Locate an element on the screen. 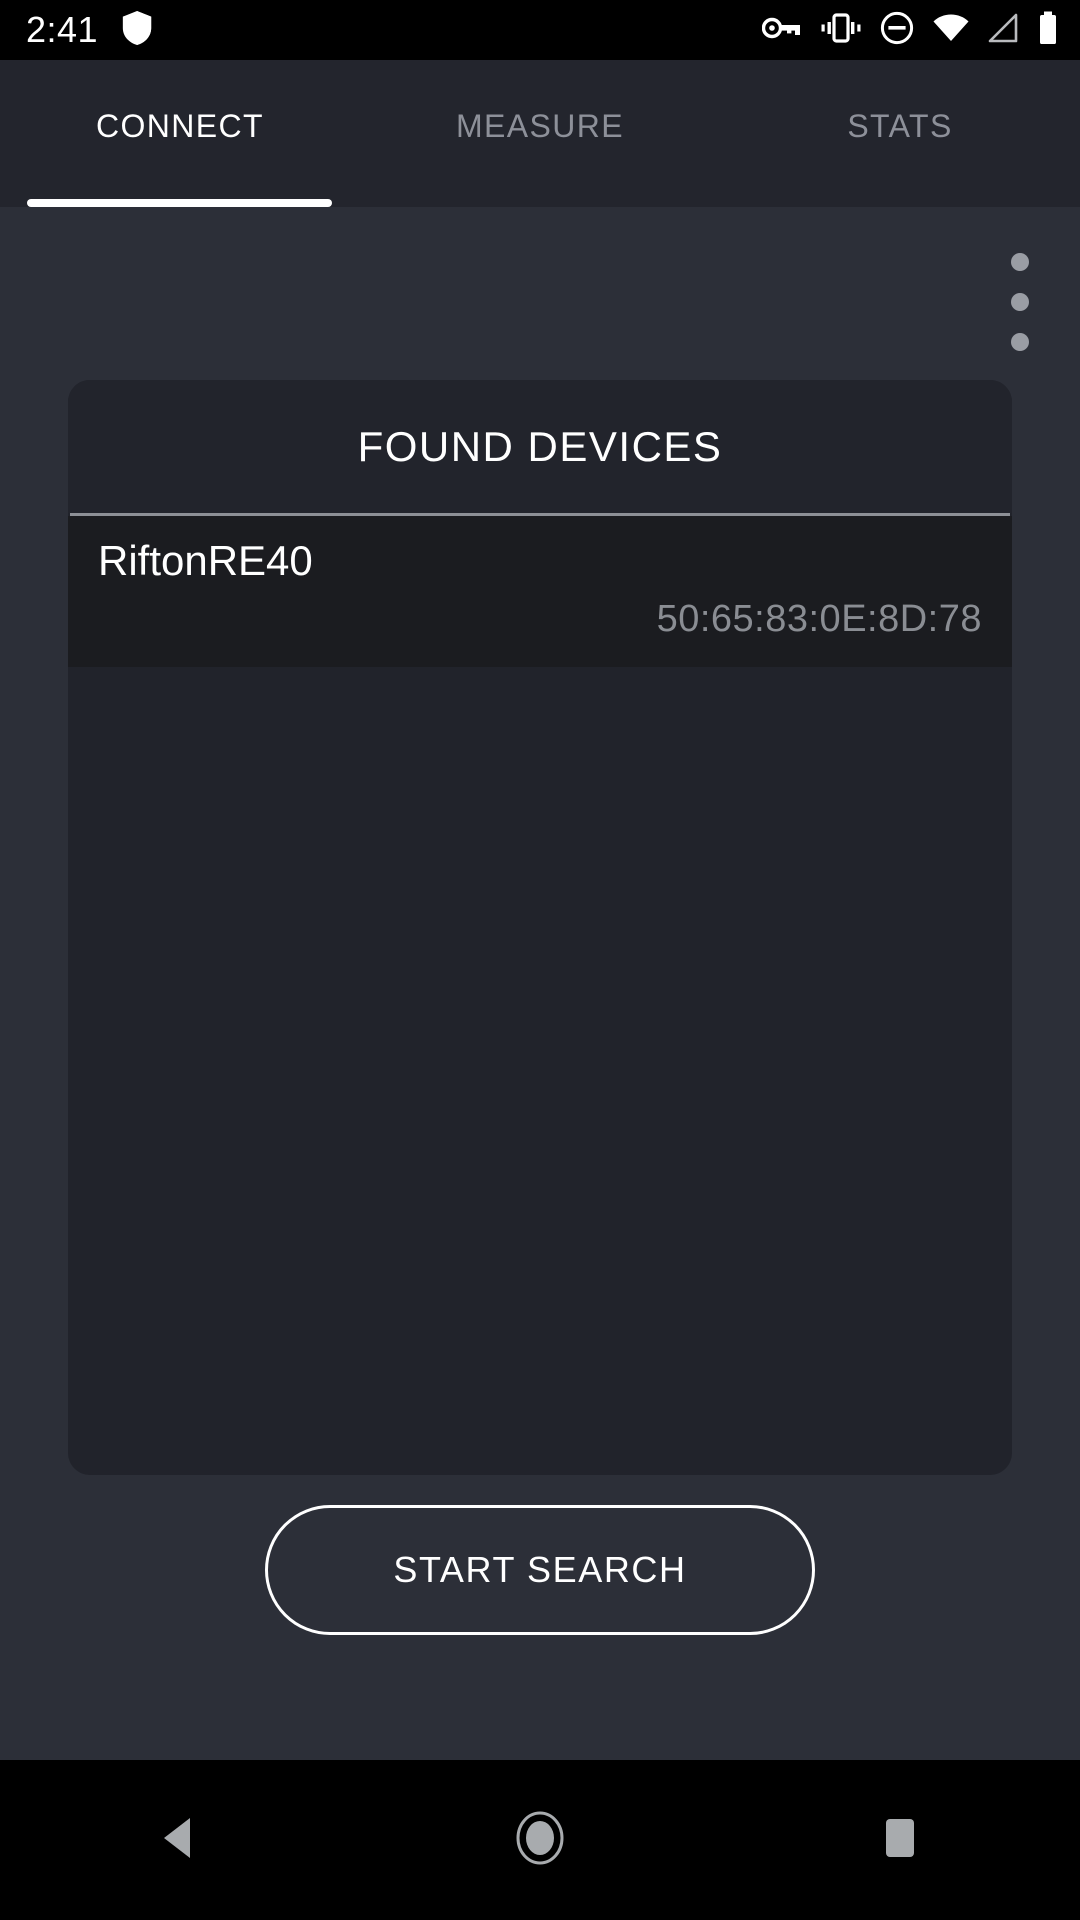  device-name: RiftonRE40 is located at coordinates (205, 560).